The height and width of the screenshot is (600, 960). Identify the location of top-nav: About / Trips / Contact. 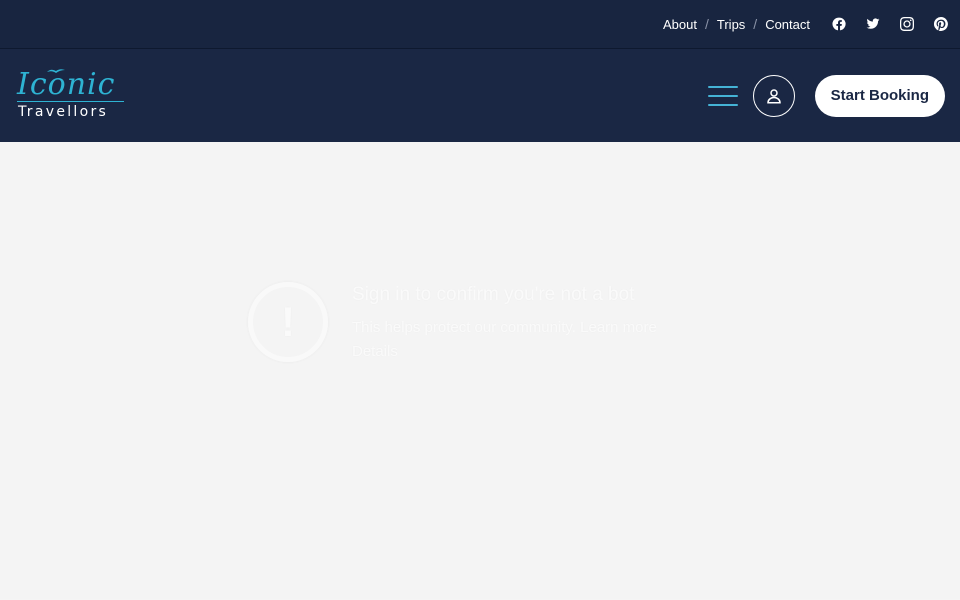
(736, 24).